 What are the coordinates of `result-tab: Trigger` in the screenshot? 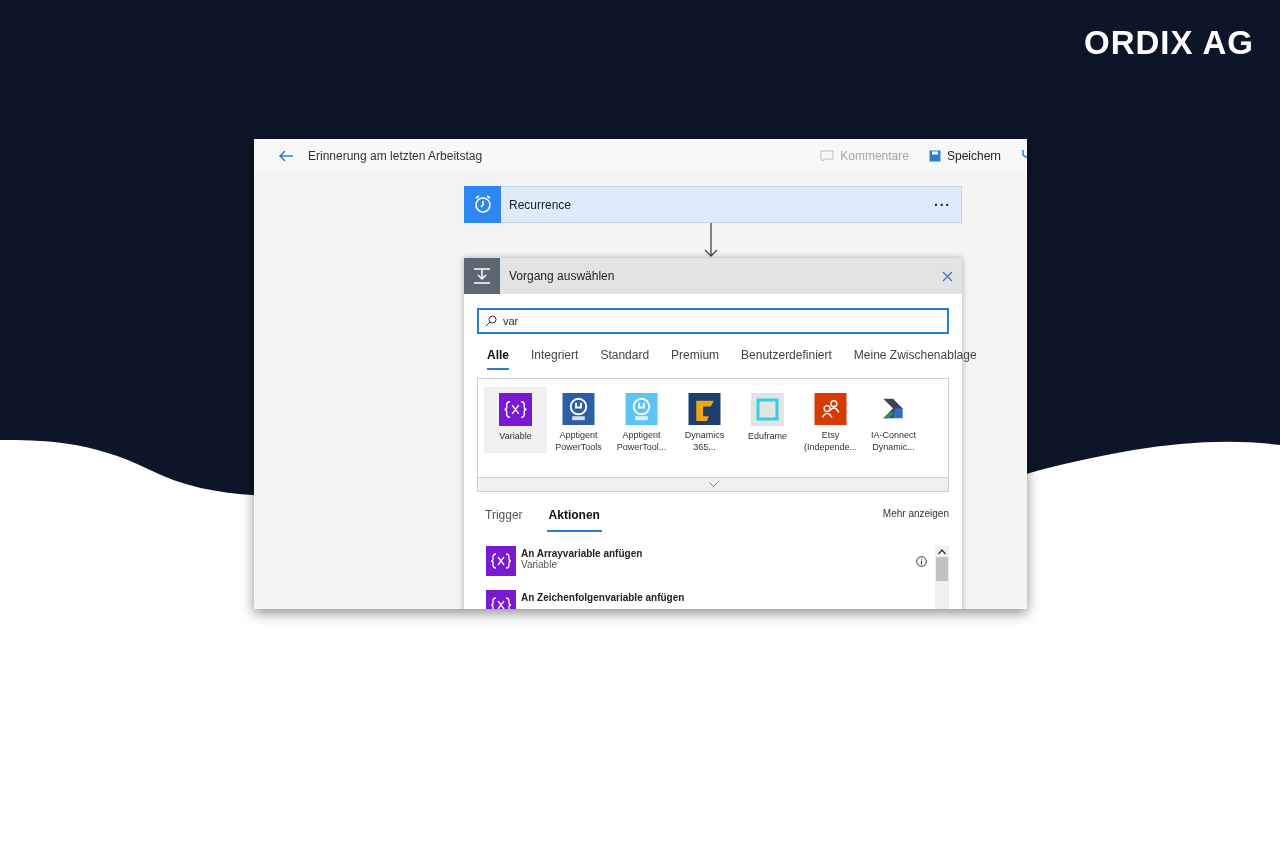 It's located at (504, 520).